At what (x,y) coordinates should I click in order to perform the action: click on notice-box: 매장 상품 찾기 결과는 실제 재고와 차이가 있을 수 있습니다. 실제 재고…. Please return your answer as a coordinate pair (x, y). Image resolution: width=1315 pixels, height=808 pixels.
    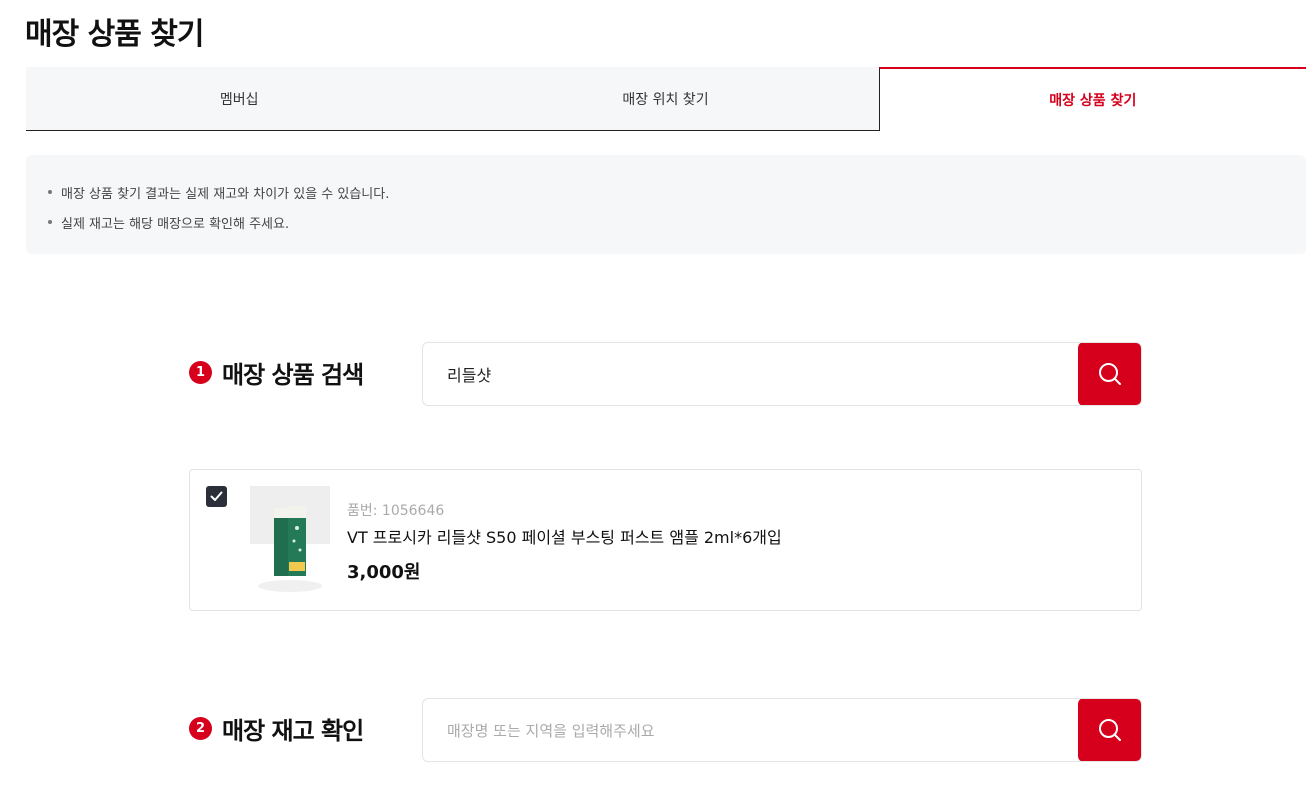
    Looking at the image, I should click on (666, 204).